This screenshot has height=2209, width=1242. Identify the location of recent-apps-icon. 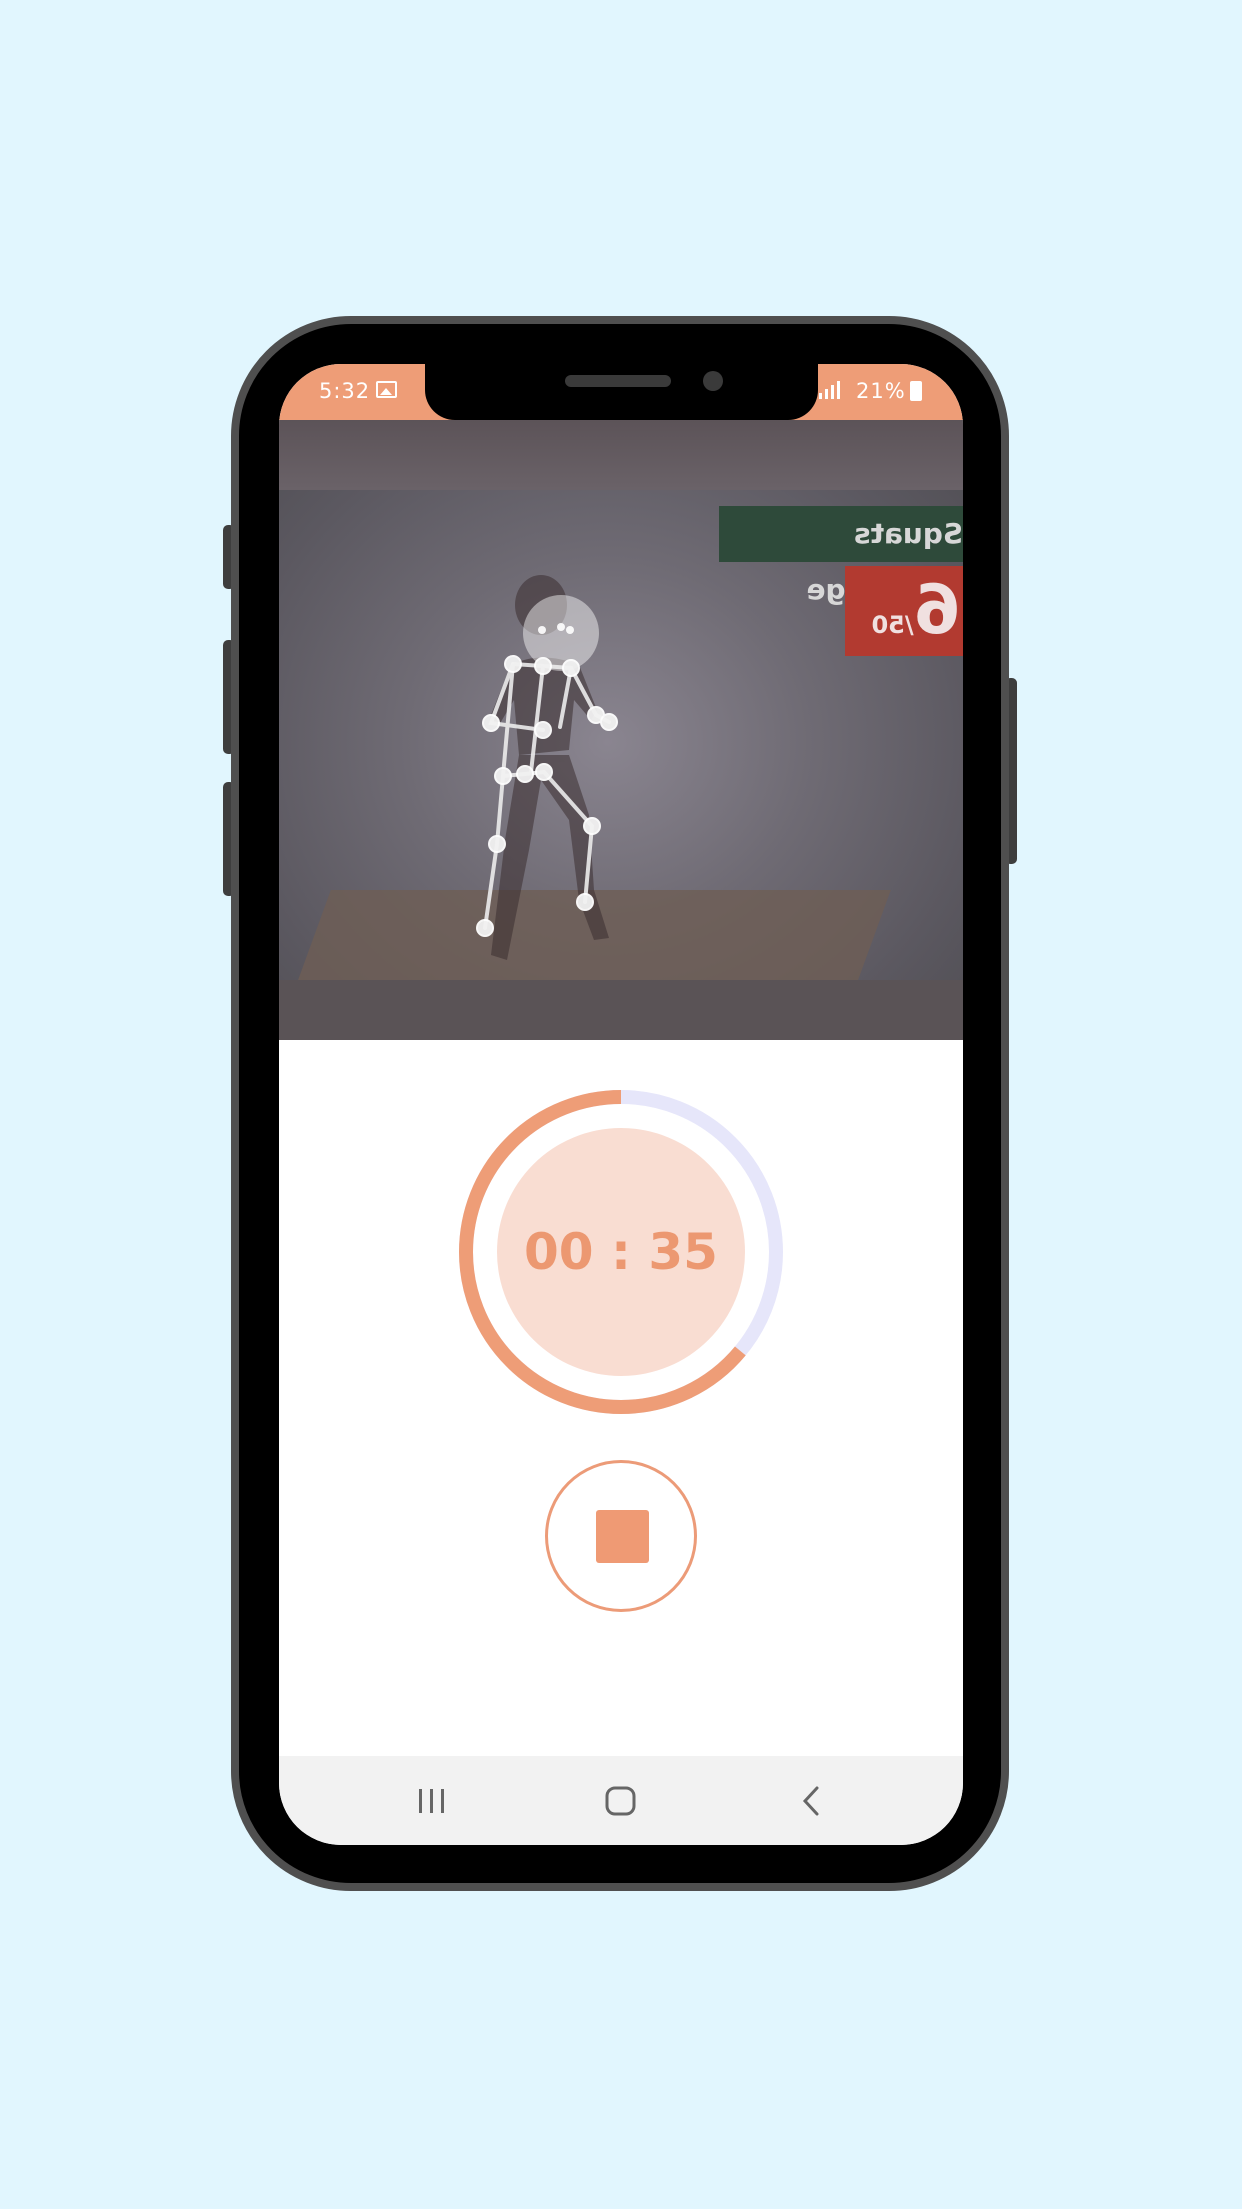
(432, 1801).